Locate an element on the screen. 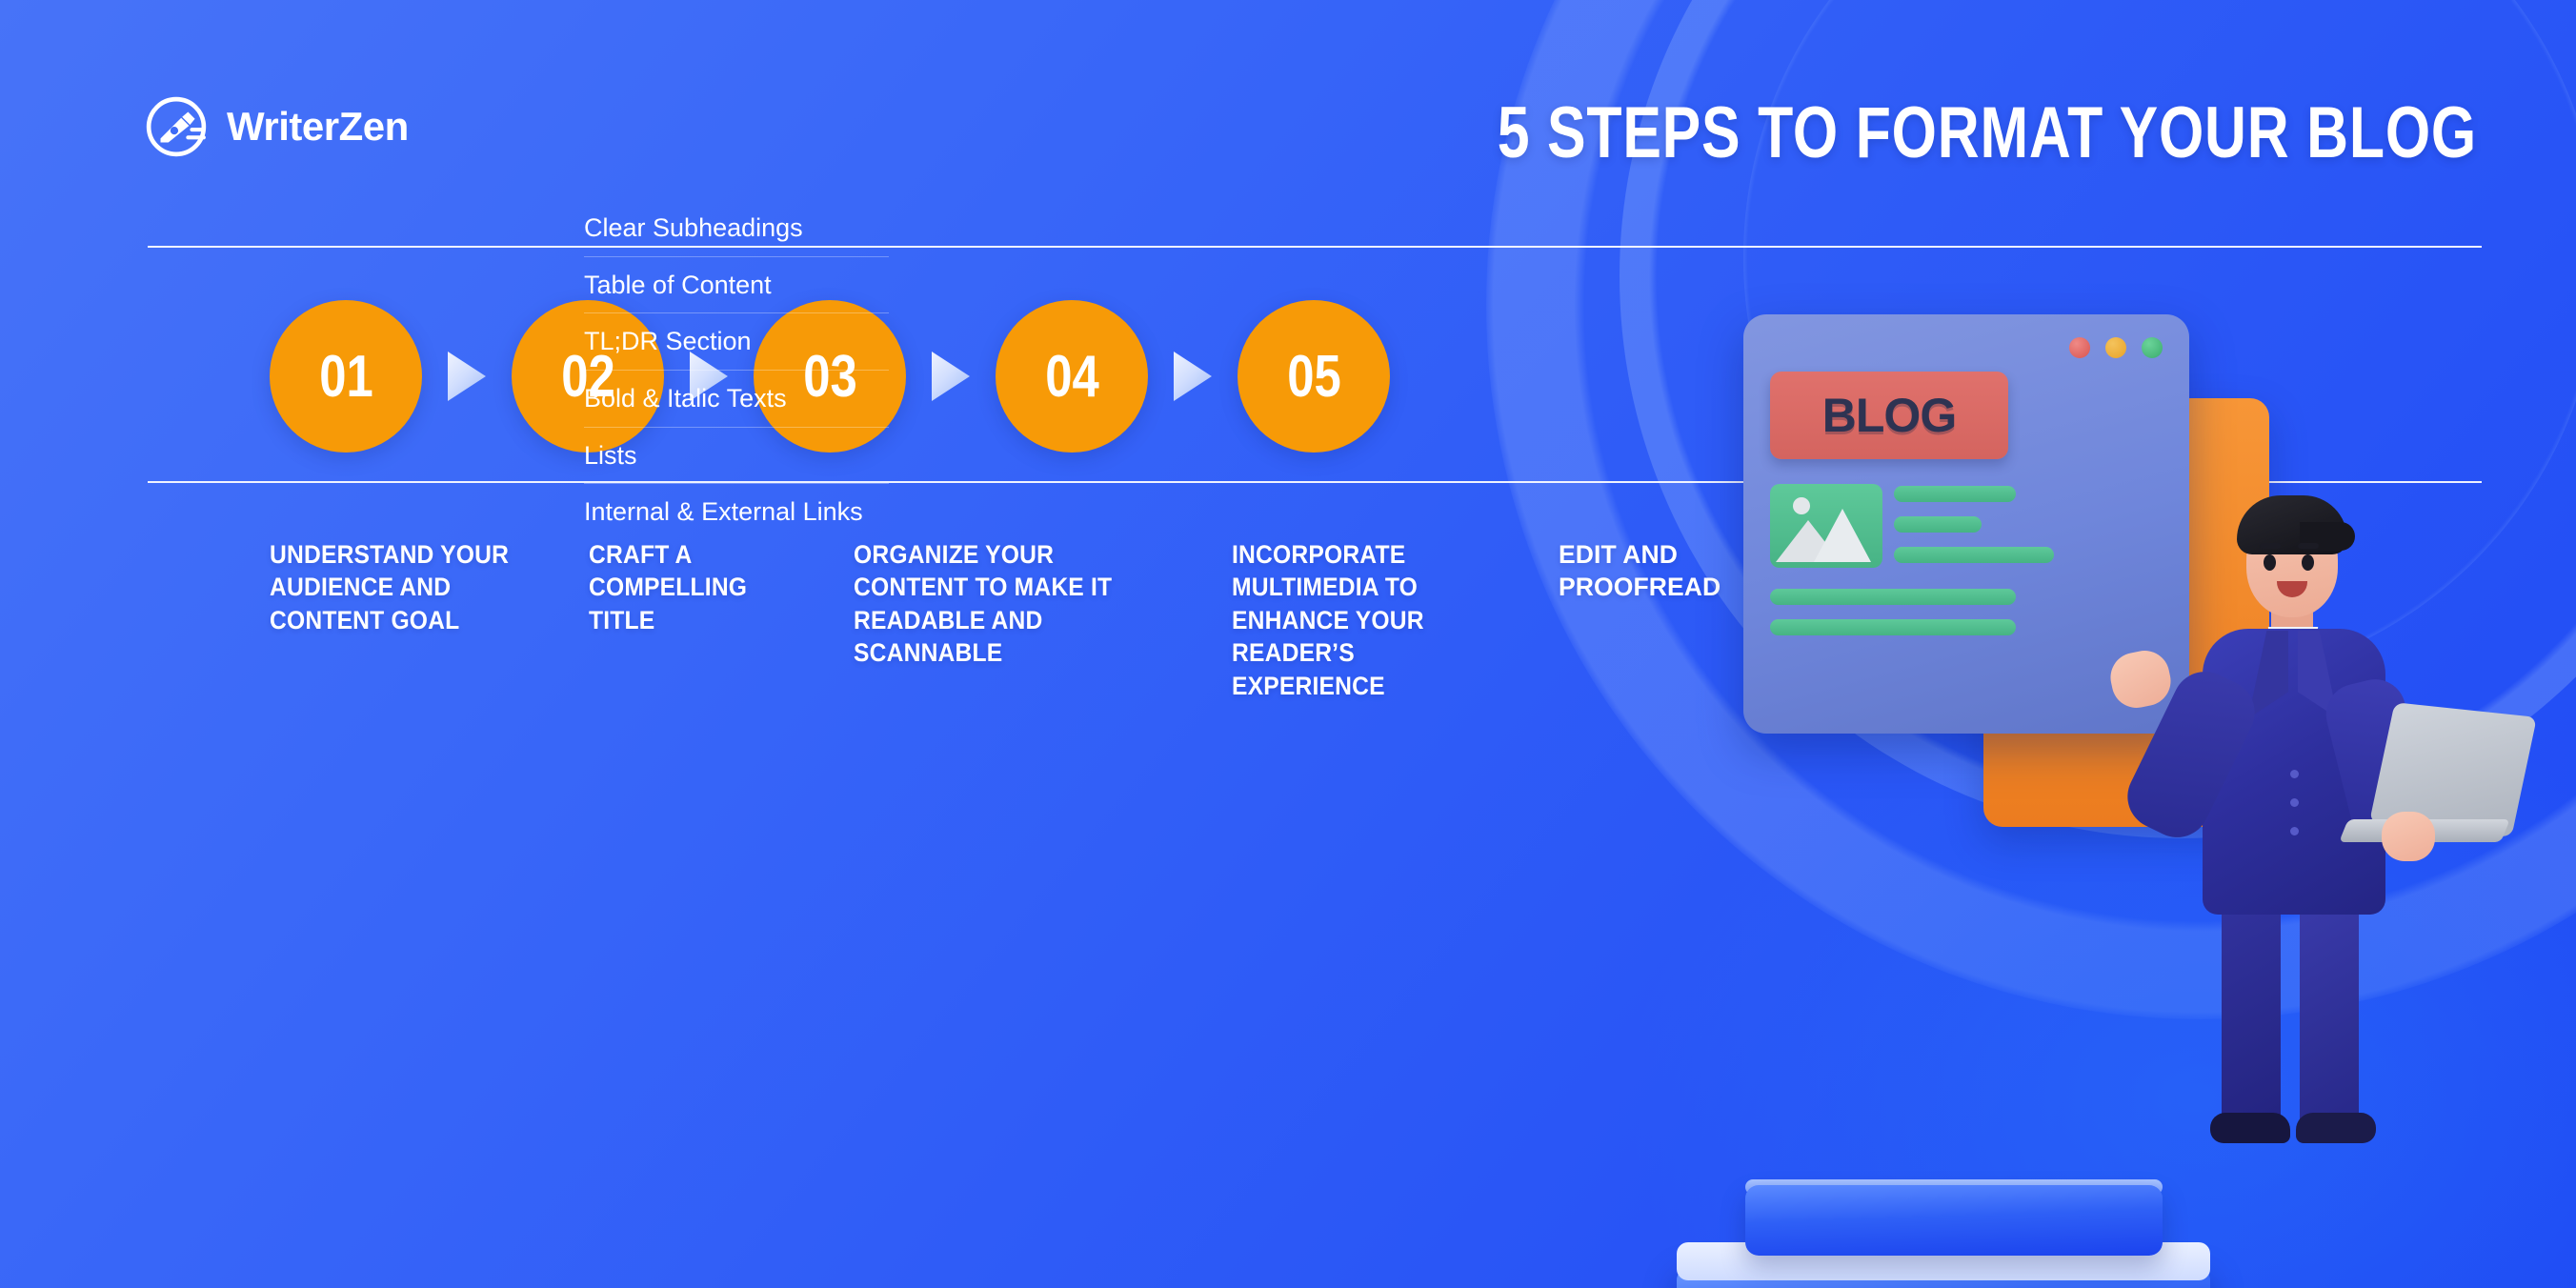  step-circle-01: 01 is located at coordinates (346, 377).